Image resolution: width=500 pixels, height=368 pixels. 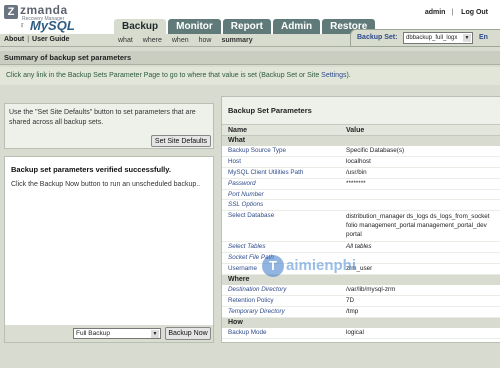 What do you see at coordinates (188, 333) in the screenshot?
I see `backup-now-button: Backup Now` at bounding box center [188, 333].